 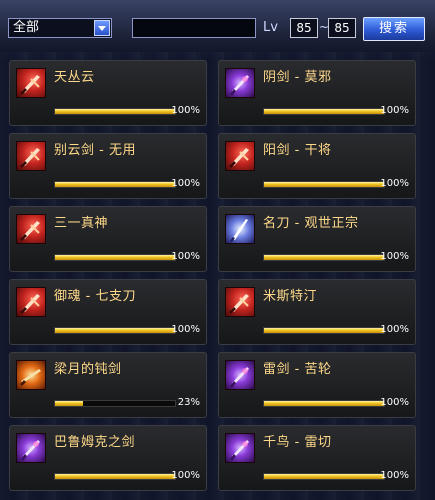 I want to click on blue-sword-icon, so click(x=240, y=375).